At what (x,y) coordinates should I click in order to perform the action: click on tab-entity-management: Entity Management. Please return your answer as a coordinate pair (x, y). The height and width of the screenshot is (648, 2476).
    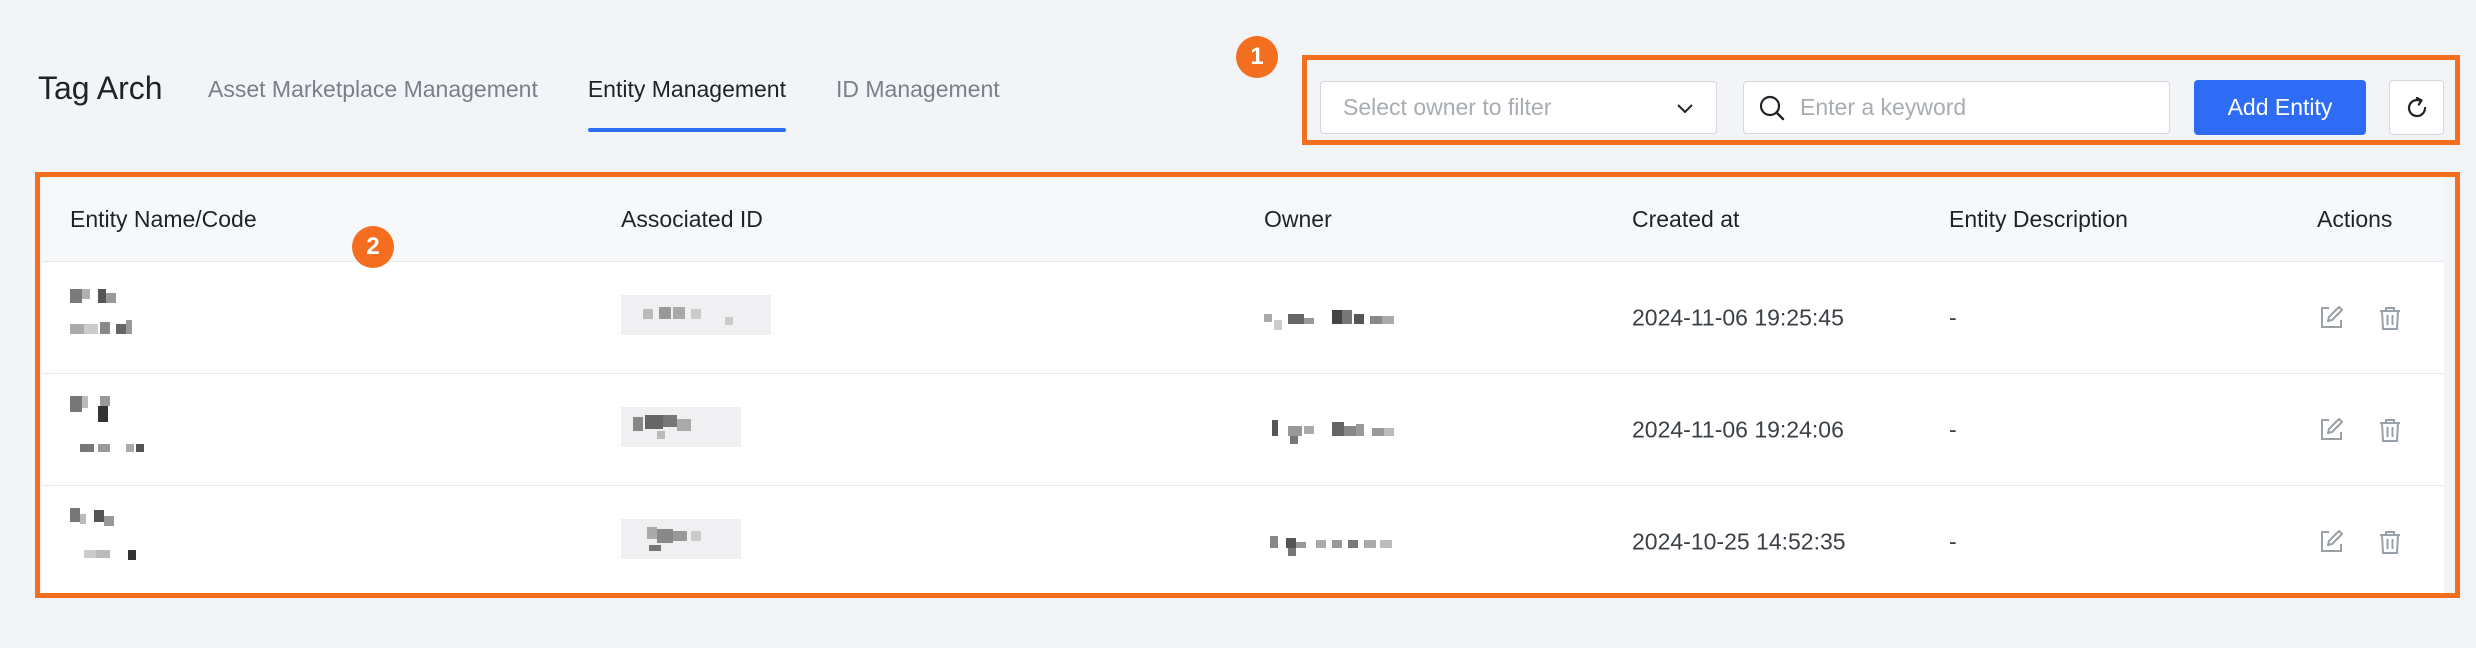
    Looking at the image, I should click on (687, 104).